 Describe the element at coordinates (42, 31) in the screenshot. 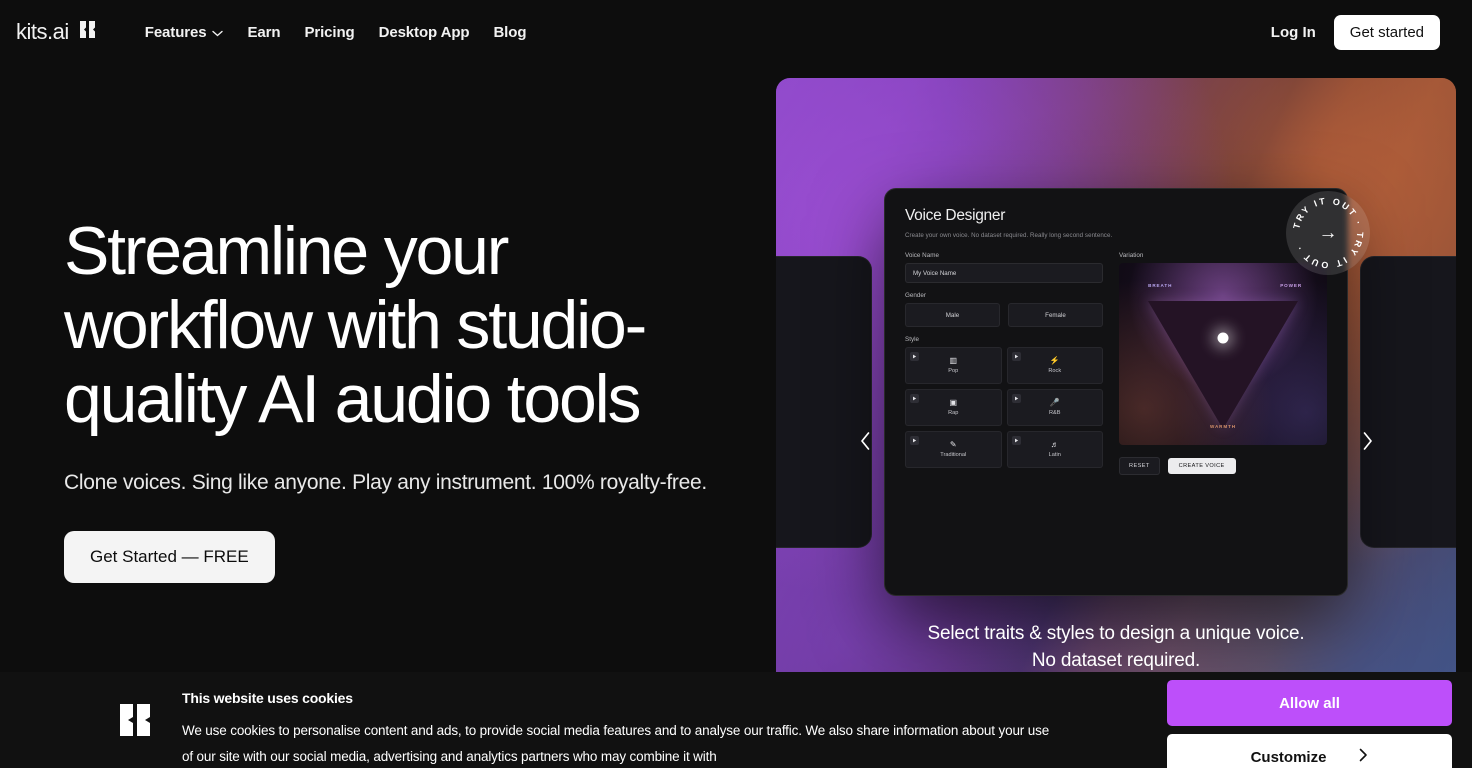

I see `brand-wordmark: kits.ai` at that location.